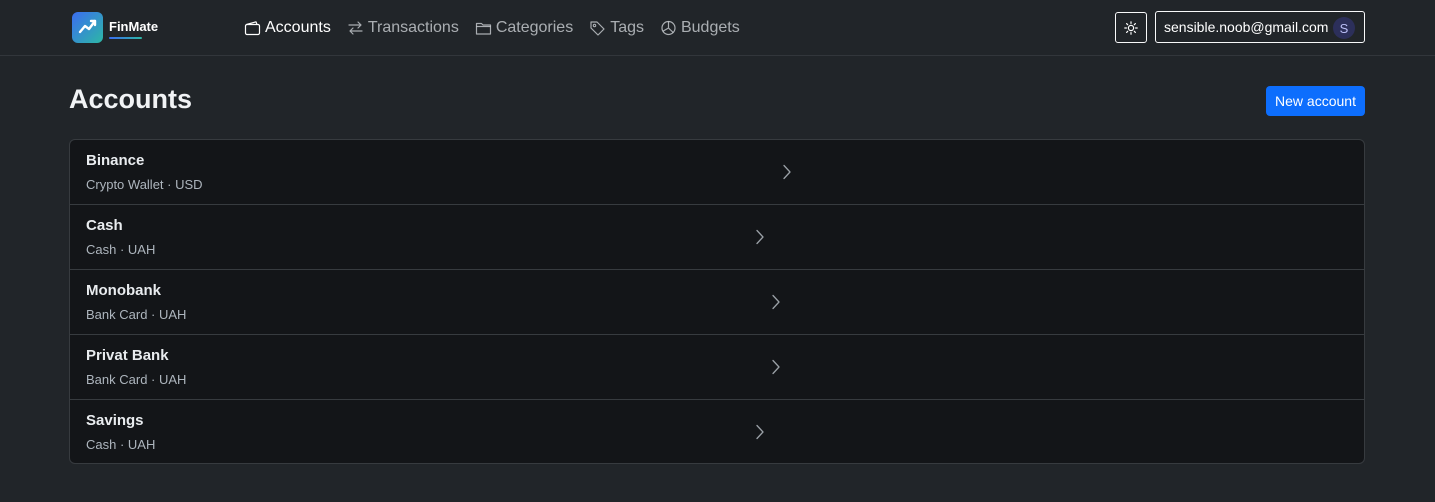  I want to click on new-account-button: New account, so click(1315, 101).